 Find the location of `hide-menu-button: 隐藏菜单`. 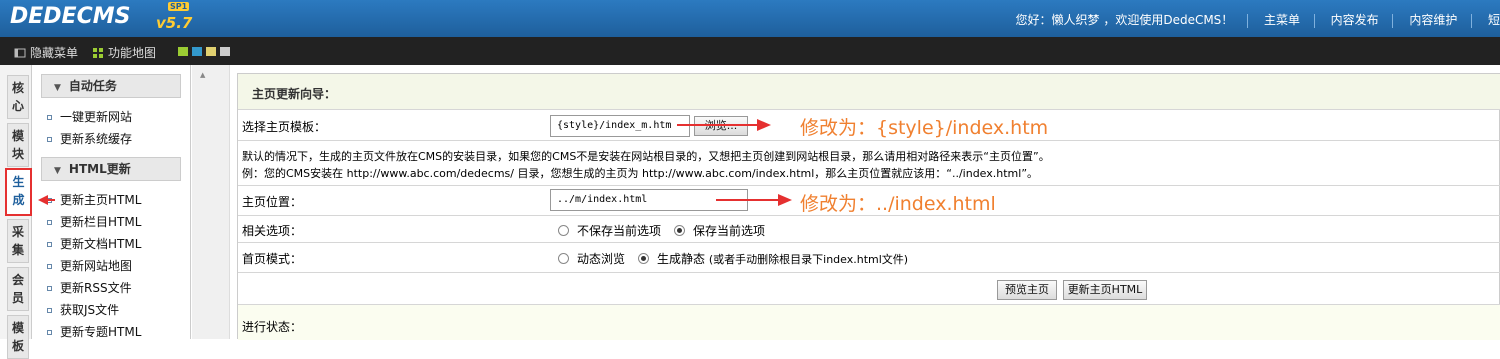

hide-menu-button: 隐藏菜单 is located at coordinates (46, 52).